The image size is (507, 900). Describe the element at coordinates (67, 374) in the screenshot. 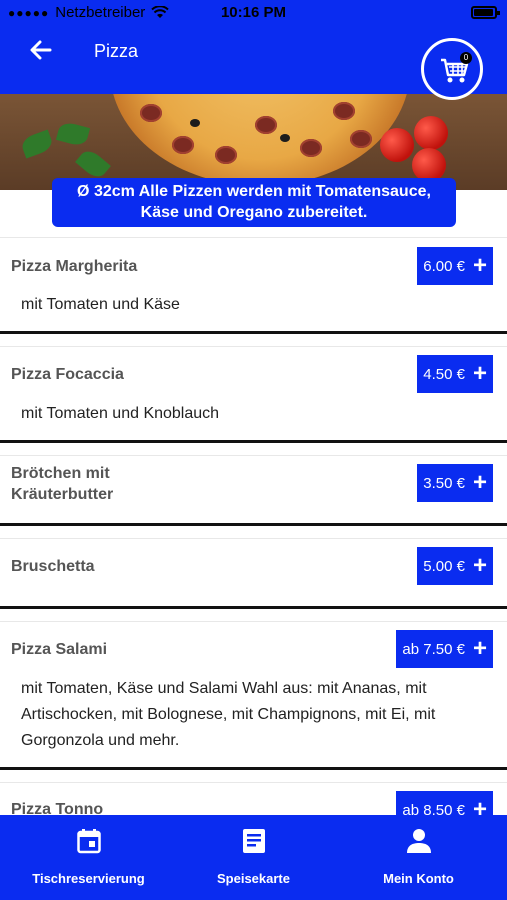

I see `item-name: Pizza Focaccia` at that location.